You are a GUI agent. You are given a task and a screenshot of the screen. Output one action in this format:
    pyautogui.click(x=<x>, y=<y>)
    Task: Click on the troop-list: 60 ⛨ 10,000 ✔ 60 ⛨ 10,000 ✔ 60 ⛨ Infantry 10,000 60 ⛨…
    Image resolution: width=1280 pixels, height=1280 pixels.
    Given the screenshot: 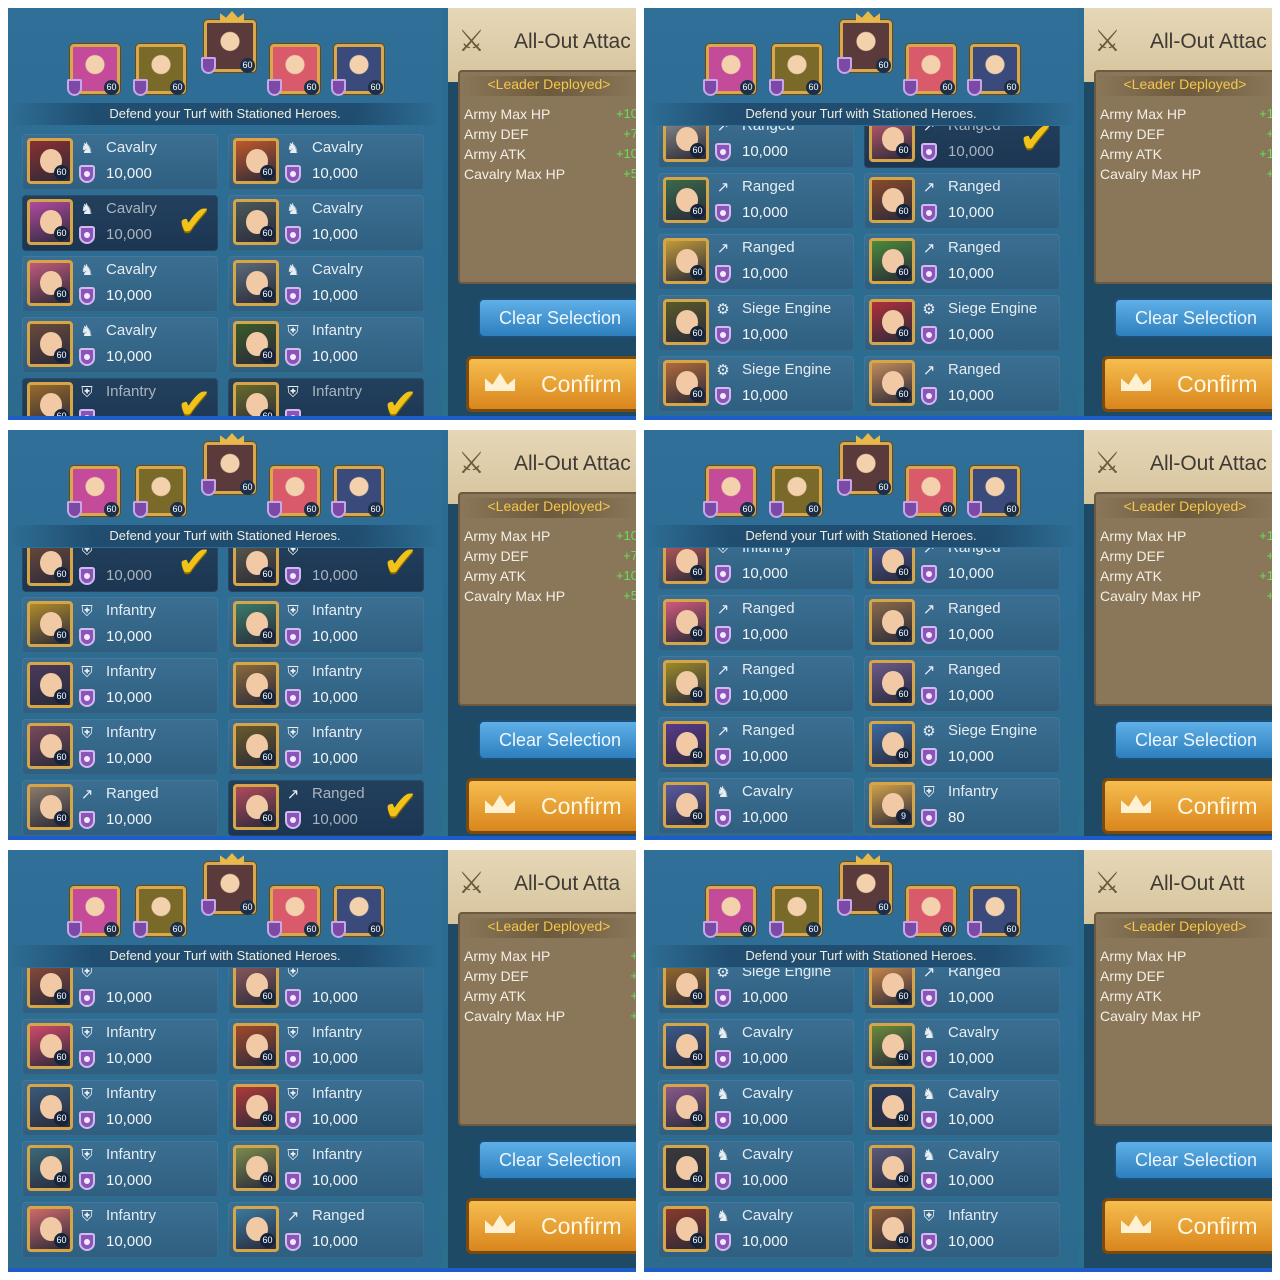 What is the action you would take?
    pyautogui.click(x=229, y=692)
    